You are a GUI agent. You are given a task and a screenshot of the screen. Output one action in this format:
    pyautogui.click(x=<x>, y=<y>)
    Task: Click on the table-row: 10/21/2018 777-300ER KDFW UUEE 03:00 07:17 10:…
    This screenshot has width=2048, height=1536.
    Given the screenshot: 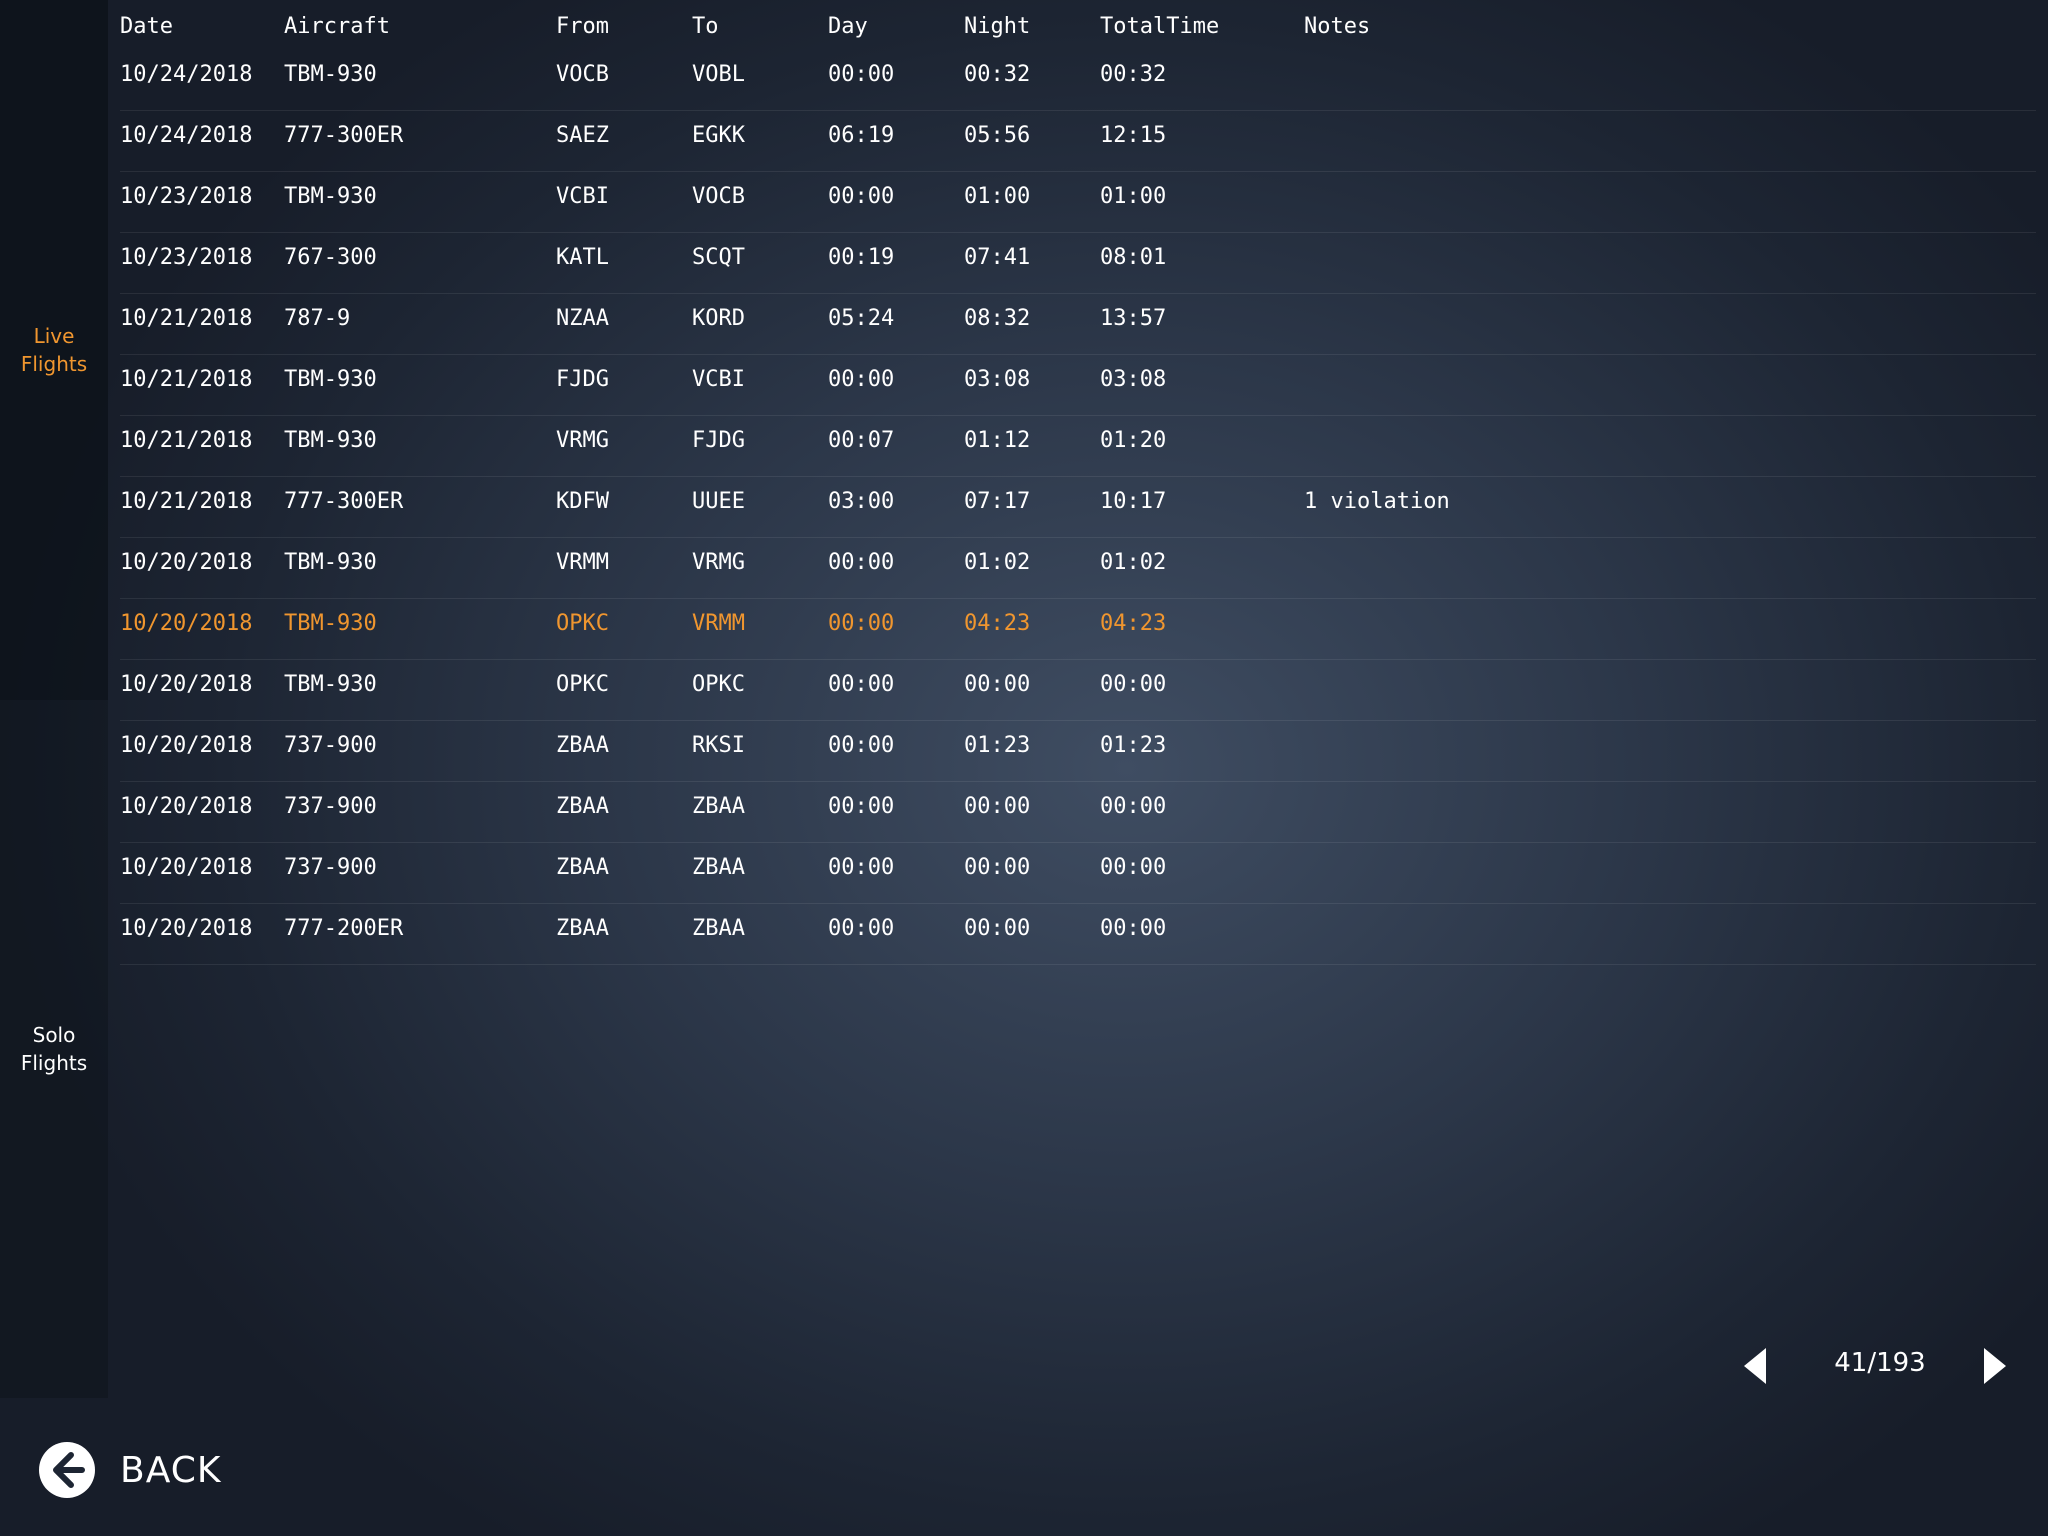 What is the action you would take?
    pyautogui.click(x=1078, y=507)
    